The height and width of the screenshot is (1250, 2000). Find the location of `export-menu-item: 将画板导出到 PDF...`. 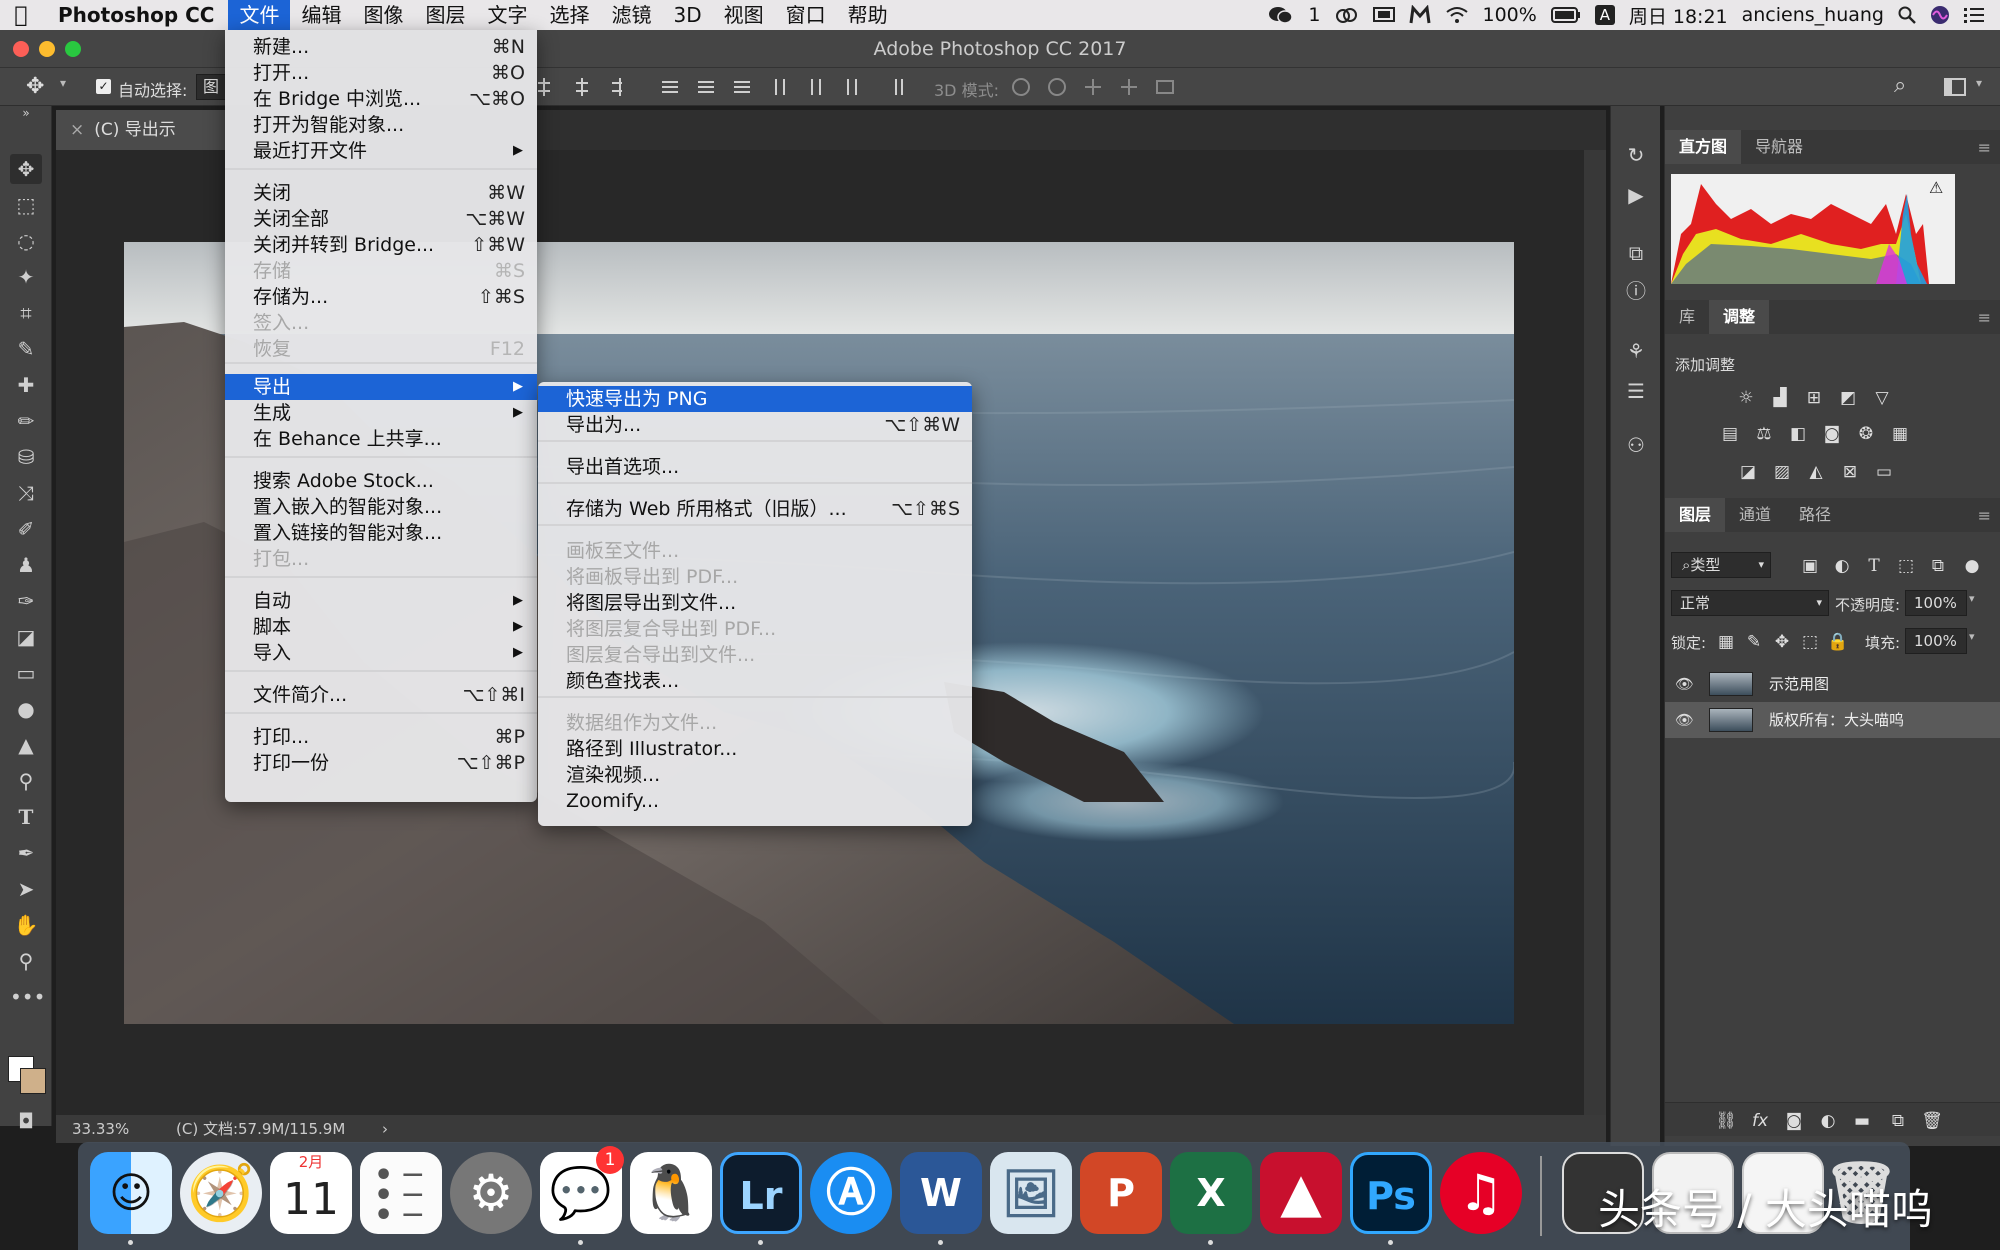

export-menu-item: 将画板导出到 PDF... is located at coordinates (755, 577).